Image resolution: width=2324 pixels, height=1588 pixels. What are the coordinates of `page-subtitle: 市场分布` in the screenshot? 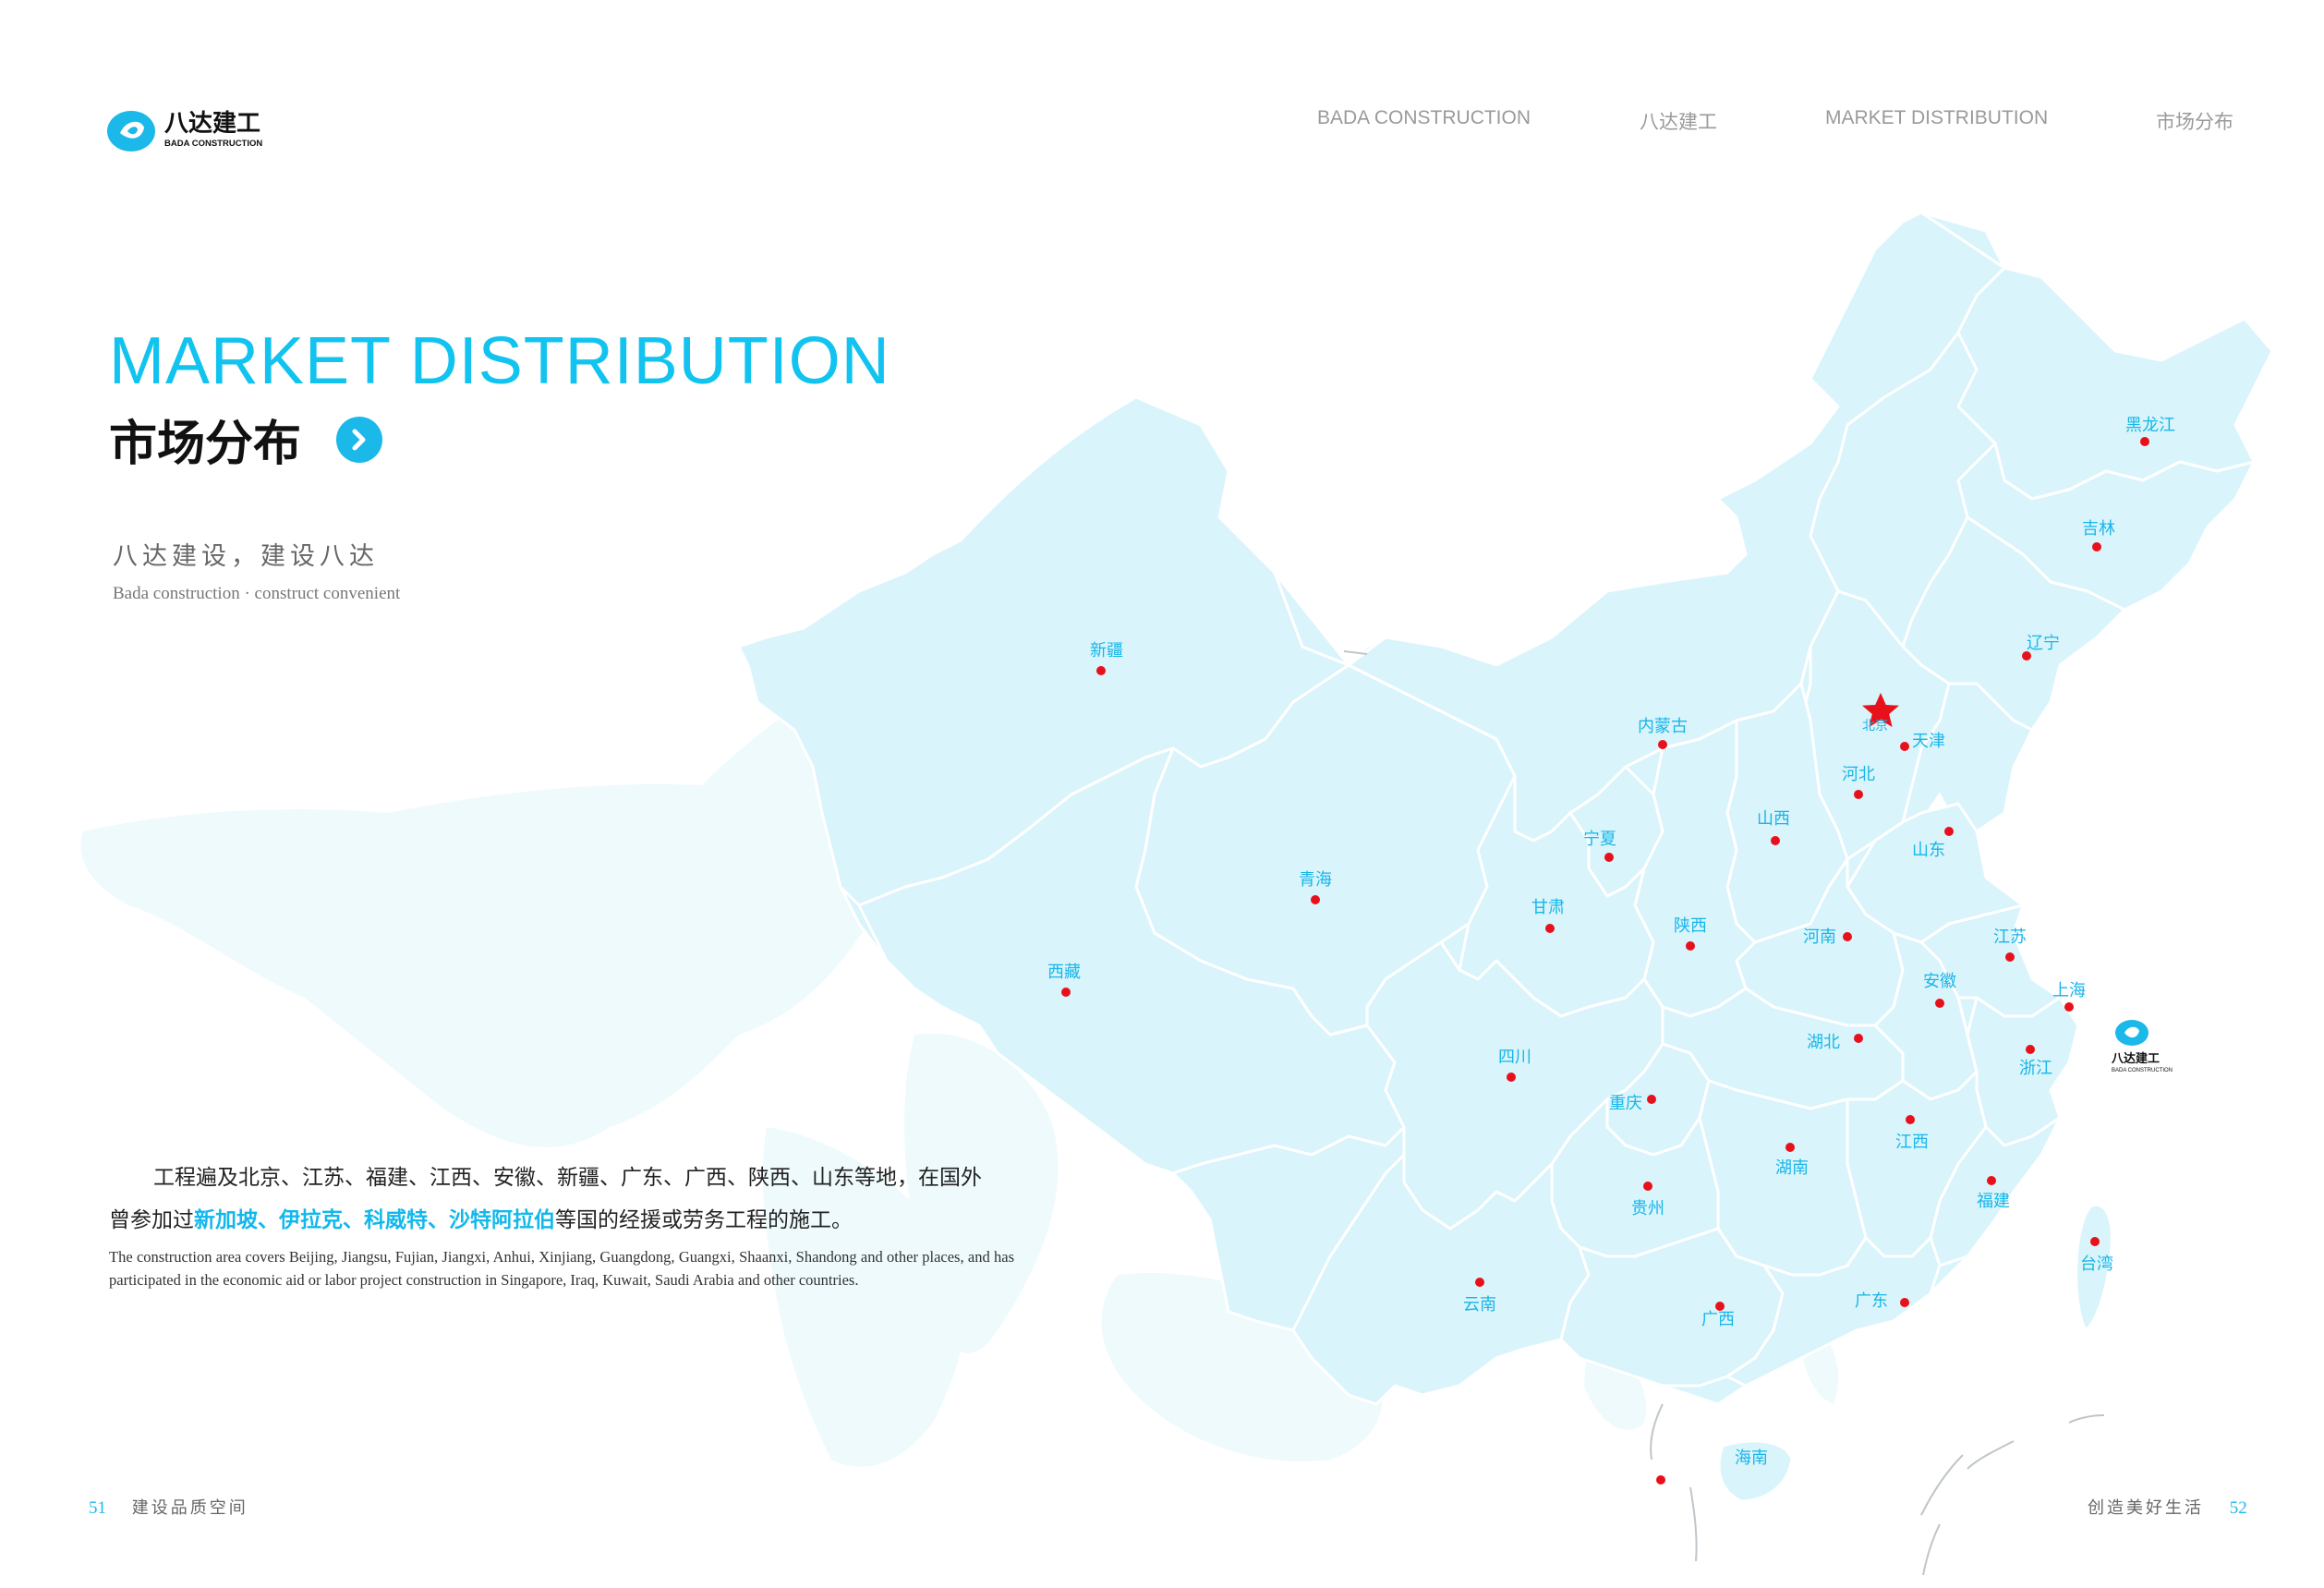 It's located at (205, 444).